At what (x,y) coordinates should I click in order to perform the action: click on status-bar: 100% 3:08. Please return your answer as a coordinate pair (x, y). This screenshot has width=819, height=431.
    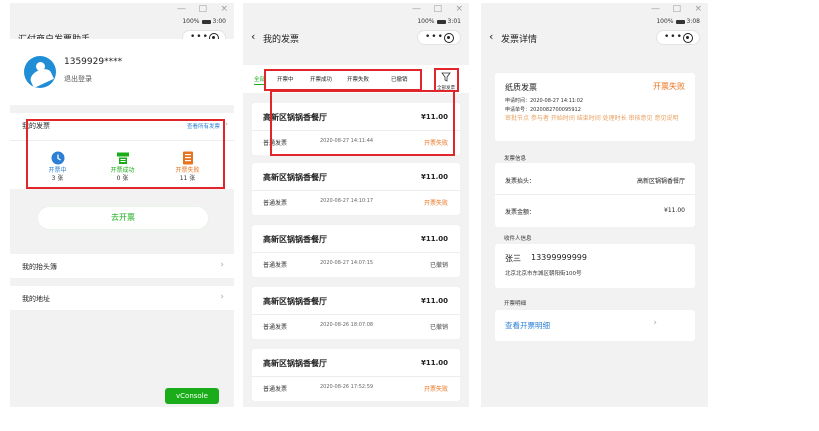
    Looking at the image, I should click on (594, 22).